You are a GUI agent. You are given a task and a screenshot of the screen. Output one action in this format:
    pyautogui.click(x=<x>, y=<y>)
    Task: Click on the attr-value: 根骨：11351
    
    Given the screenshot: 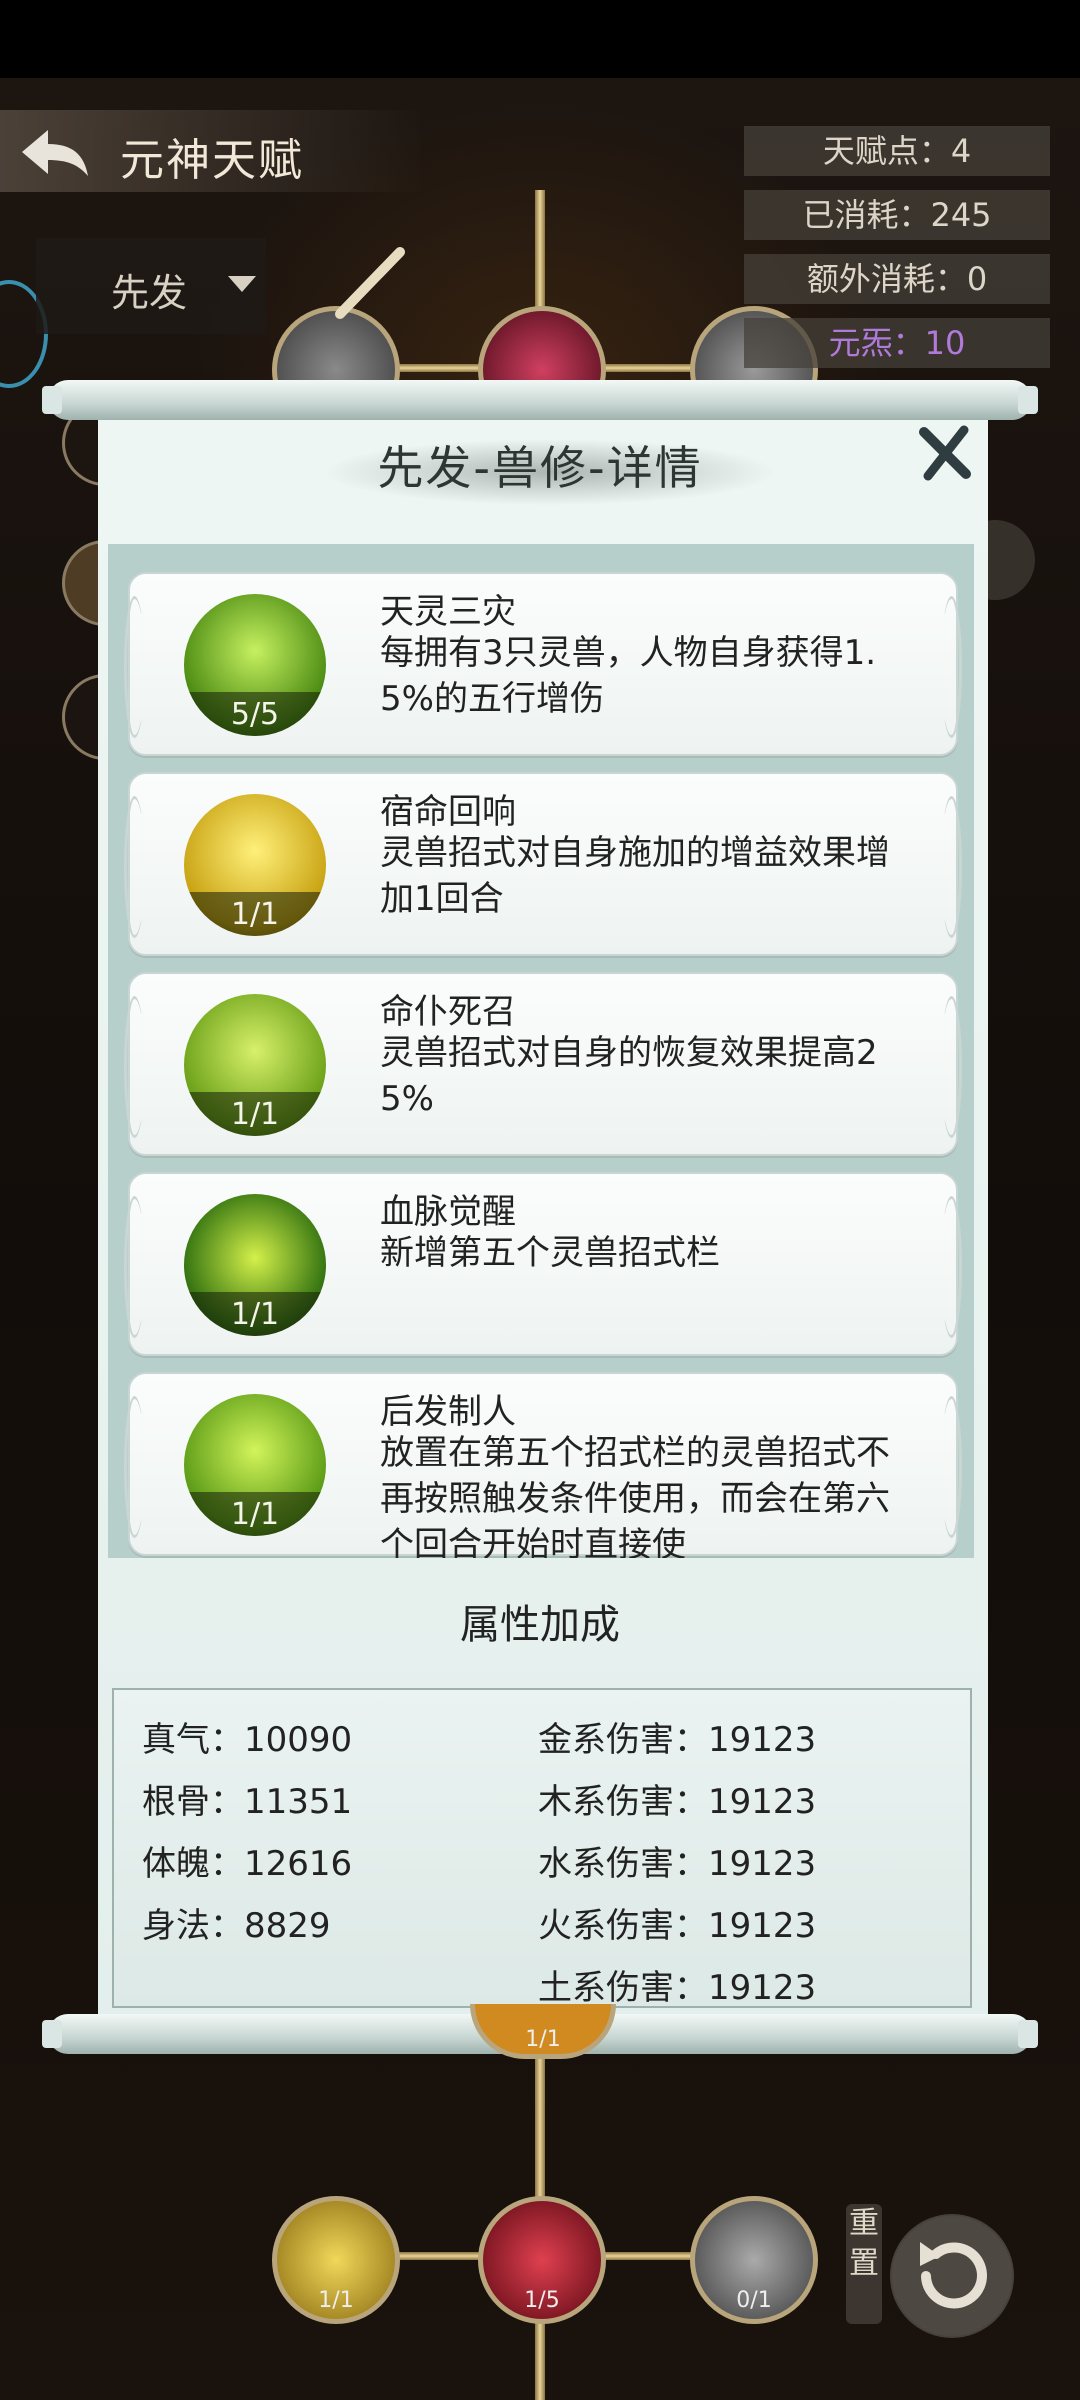 What is the action you would take?
    pyautogui.click(x=247, y=1802)
    